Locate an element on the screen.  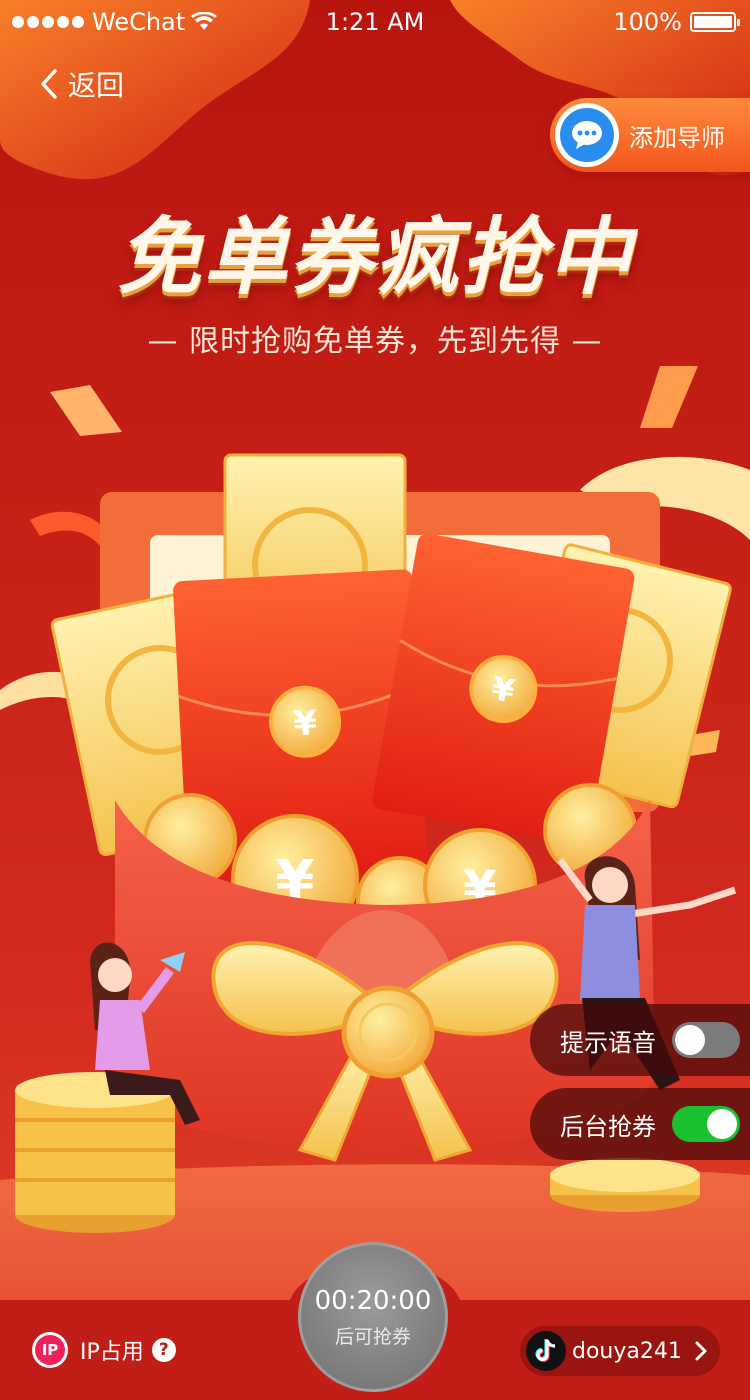
ip-icon: IP is located at coordinates (50, 1350).